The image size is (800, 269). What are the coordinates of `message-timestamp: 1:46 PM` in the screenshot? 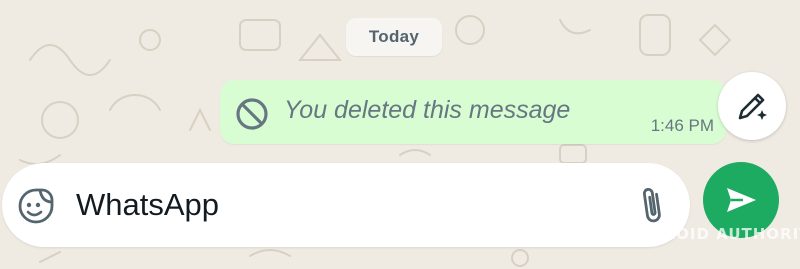 It's located at (682, 125).